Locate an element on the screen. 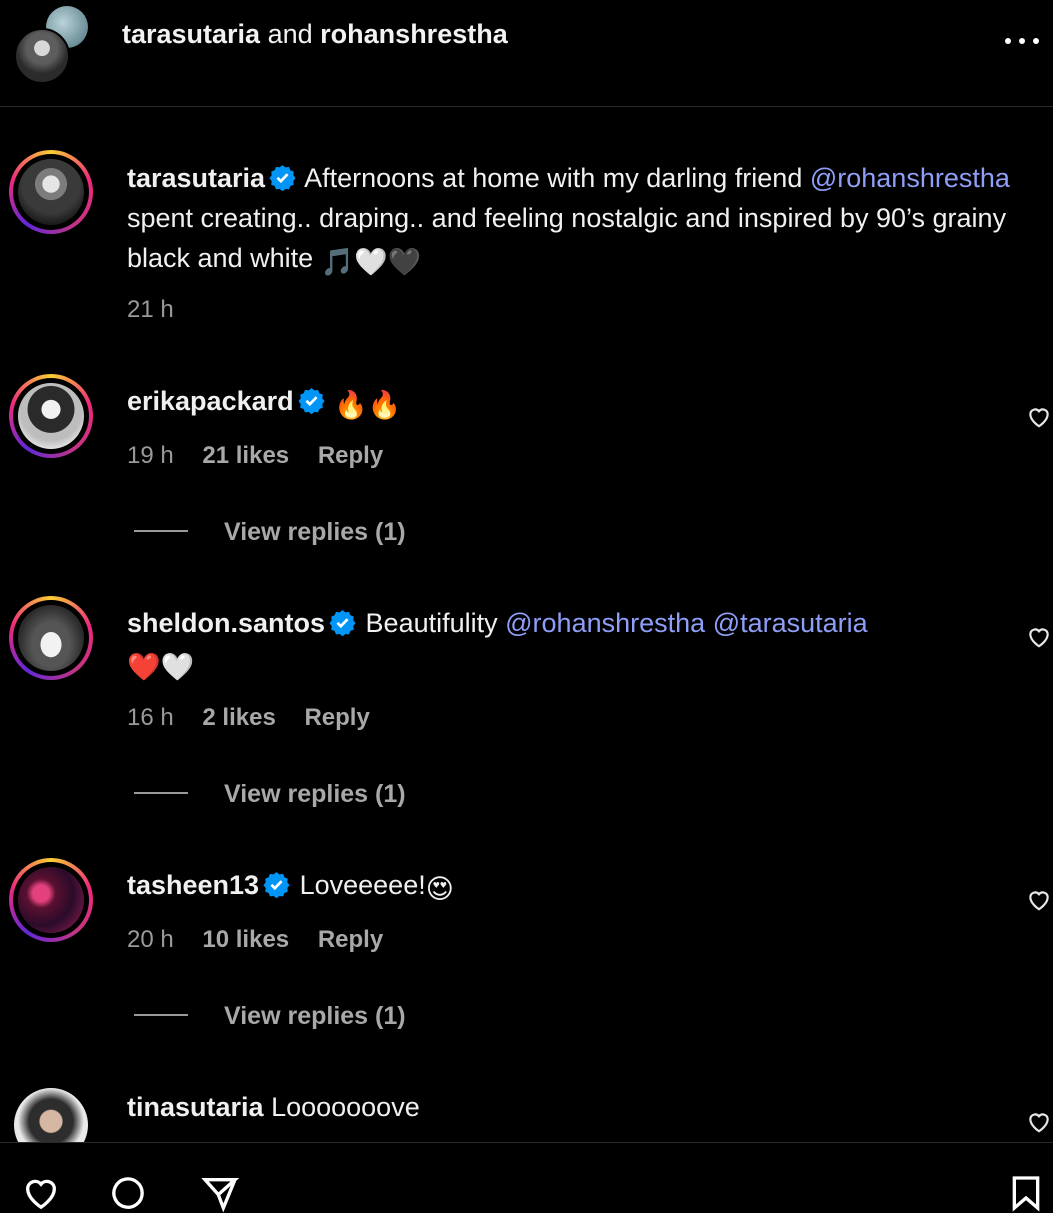 The image size is (1053, 1213). comment-body: Looooooove is located at coordinates (345, 1107).